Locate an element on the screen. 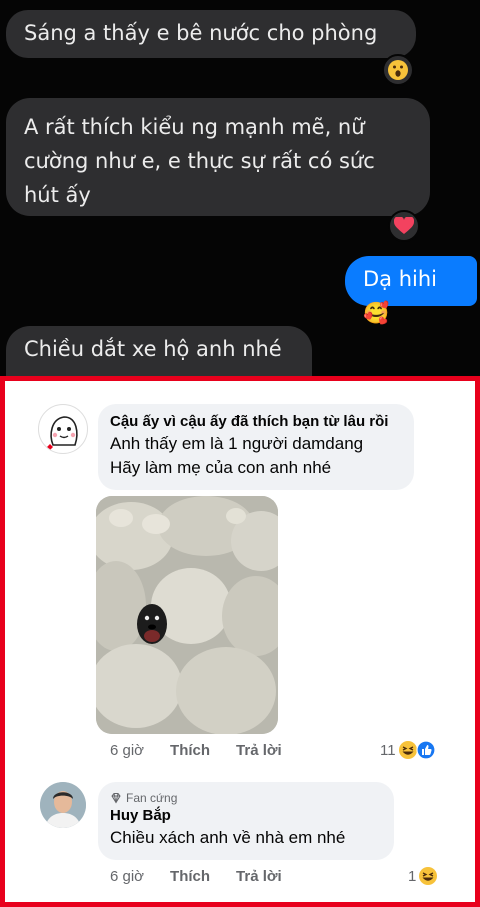 Image resolution: width=480 pixels, height=907 pixels. message-text: Sáng a thấy e bê nước cho phòng is located at coordinates (201, 33).